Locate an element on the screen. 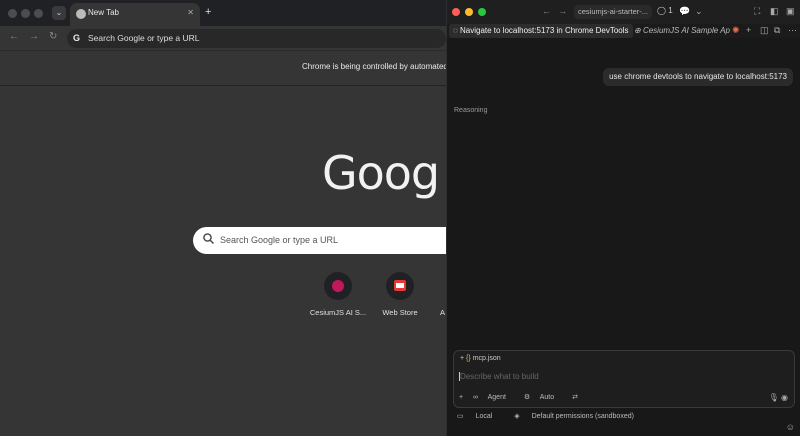  web-store-icon is located at coordinates (400, 285).